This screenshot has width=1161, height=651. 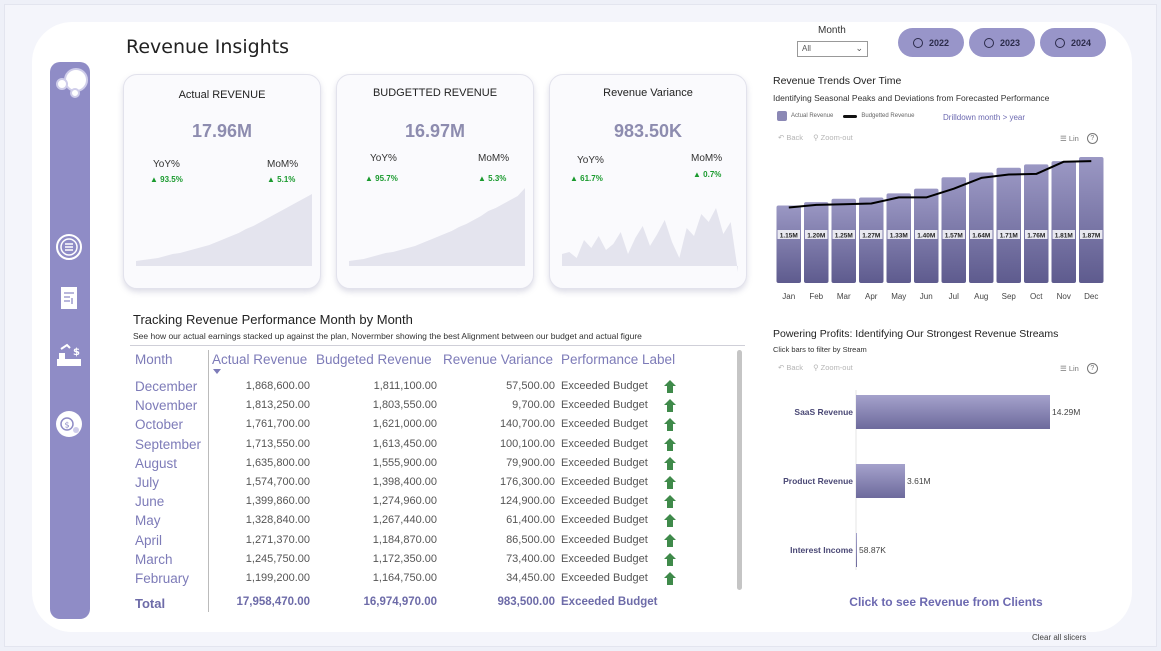 I want to click on kpi-mom-value: ▲ 0.7%, so click(x=707, y=174).